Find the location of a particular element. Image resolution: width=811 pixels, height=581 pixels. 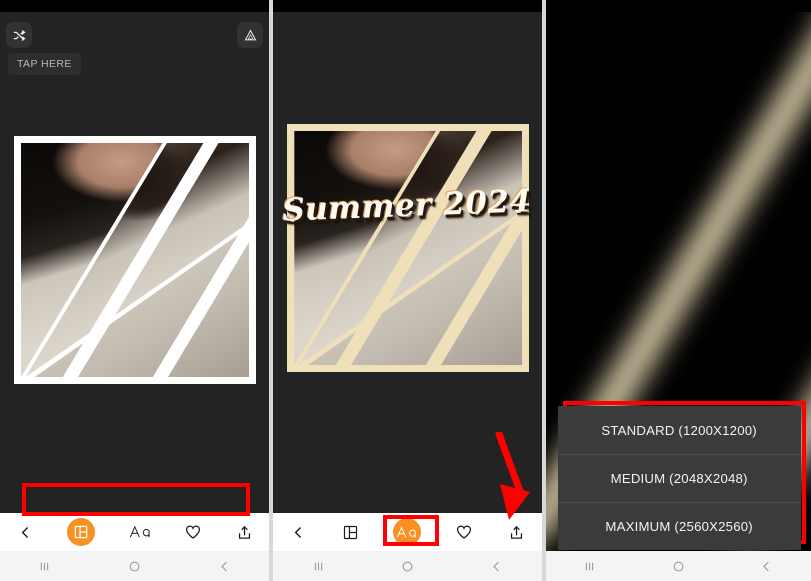

triangle-ratio-icon is located at coordinates (250, 34).